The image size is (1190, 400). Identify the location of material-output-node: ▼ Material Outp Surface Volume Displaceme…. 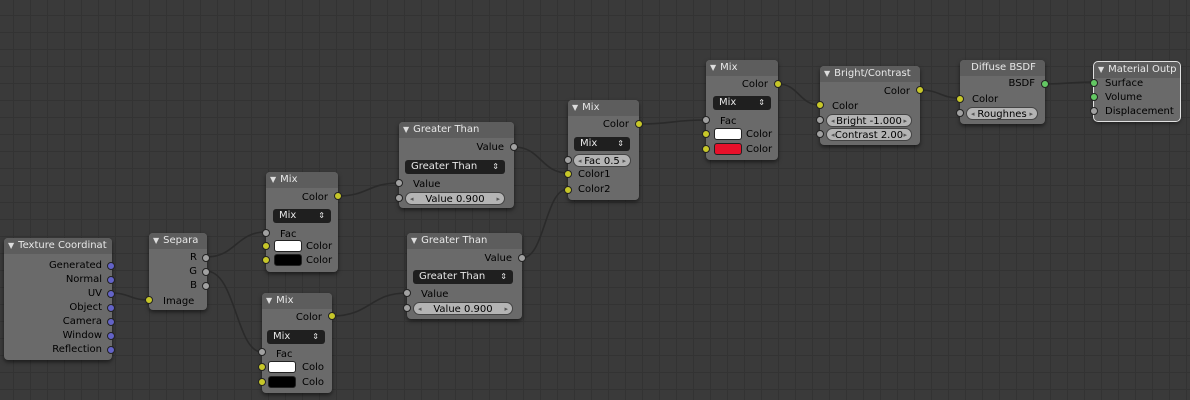
(1135, 91).